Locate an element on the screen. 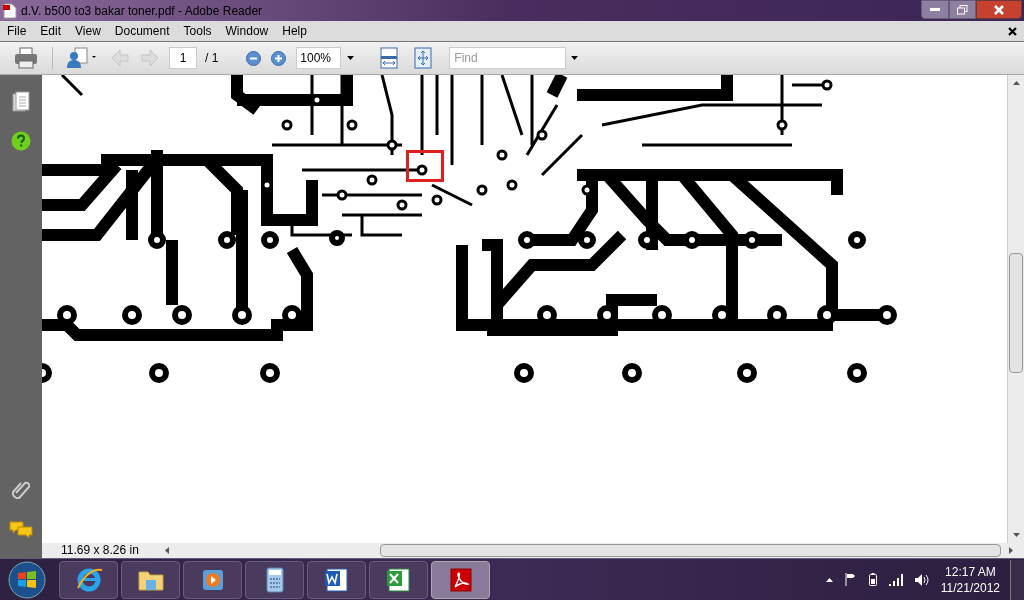  clock-time: 12:17 AM is located at coordinates (970, 571).